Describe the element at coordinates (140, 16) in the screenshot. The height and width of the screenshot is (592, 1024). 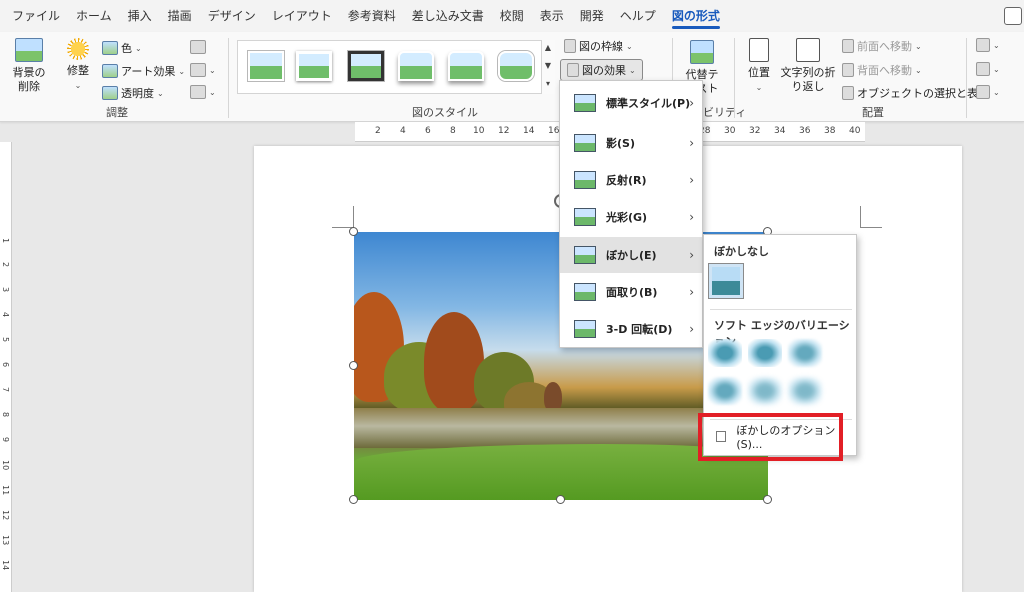
I see `tab-insert: 挿入` at that location.